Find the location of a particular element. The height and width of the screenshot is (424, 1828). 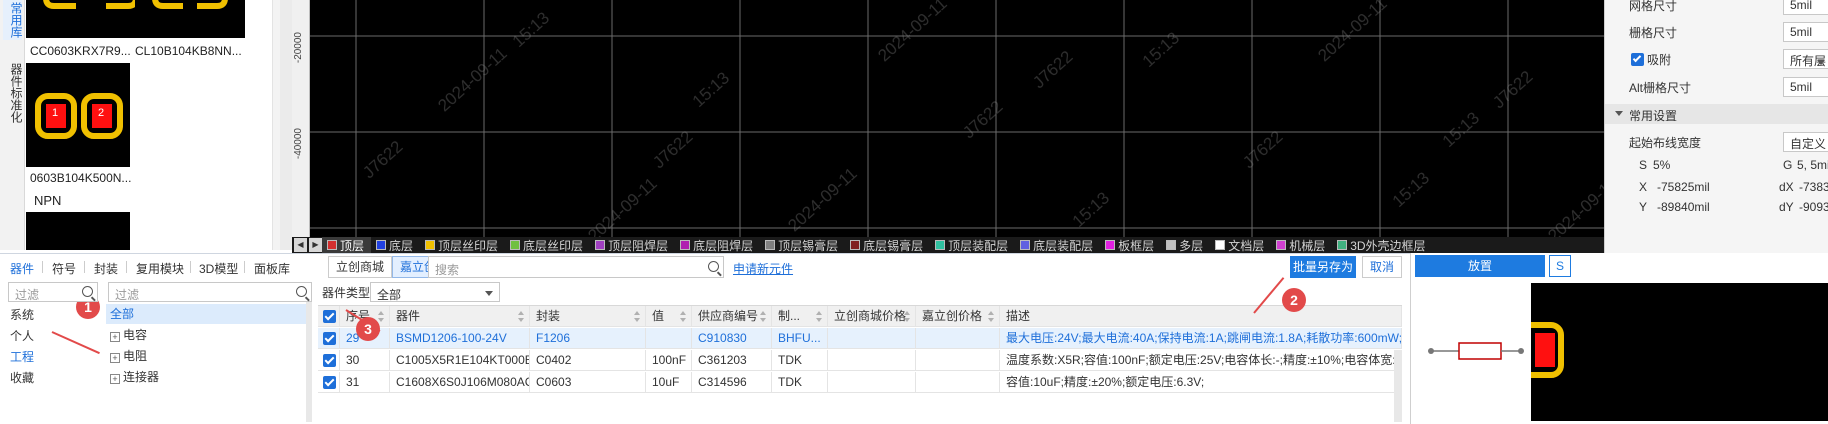

layer-name: 顶层阻焊层 is located at coordinates (638, 245).